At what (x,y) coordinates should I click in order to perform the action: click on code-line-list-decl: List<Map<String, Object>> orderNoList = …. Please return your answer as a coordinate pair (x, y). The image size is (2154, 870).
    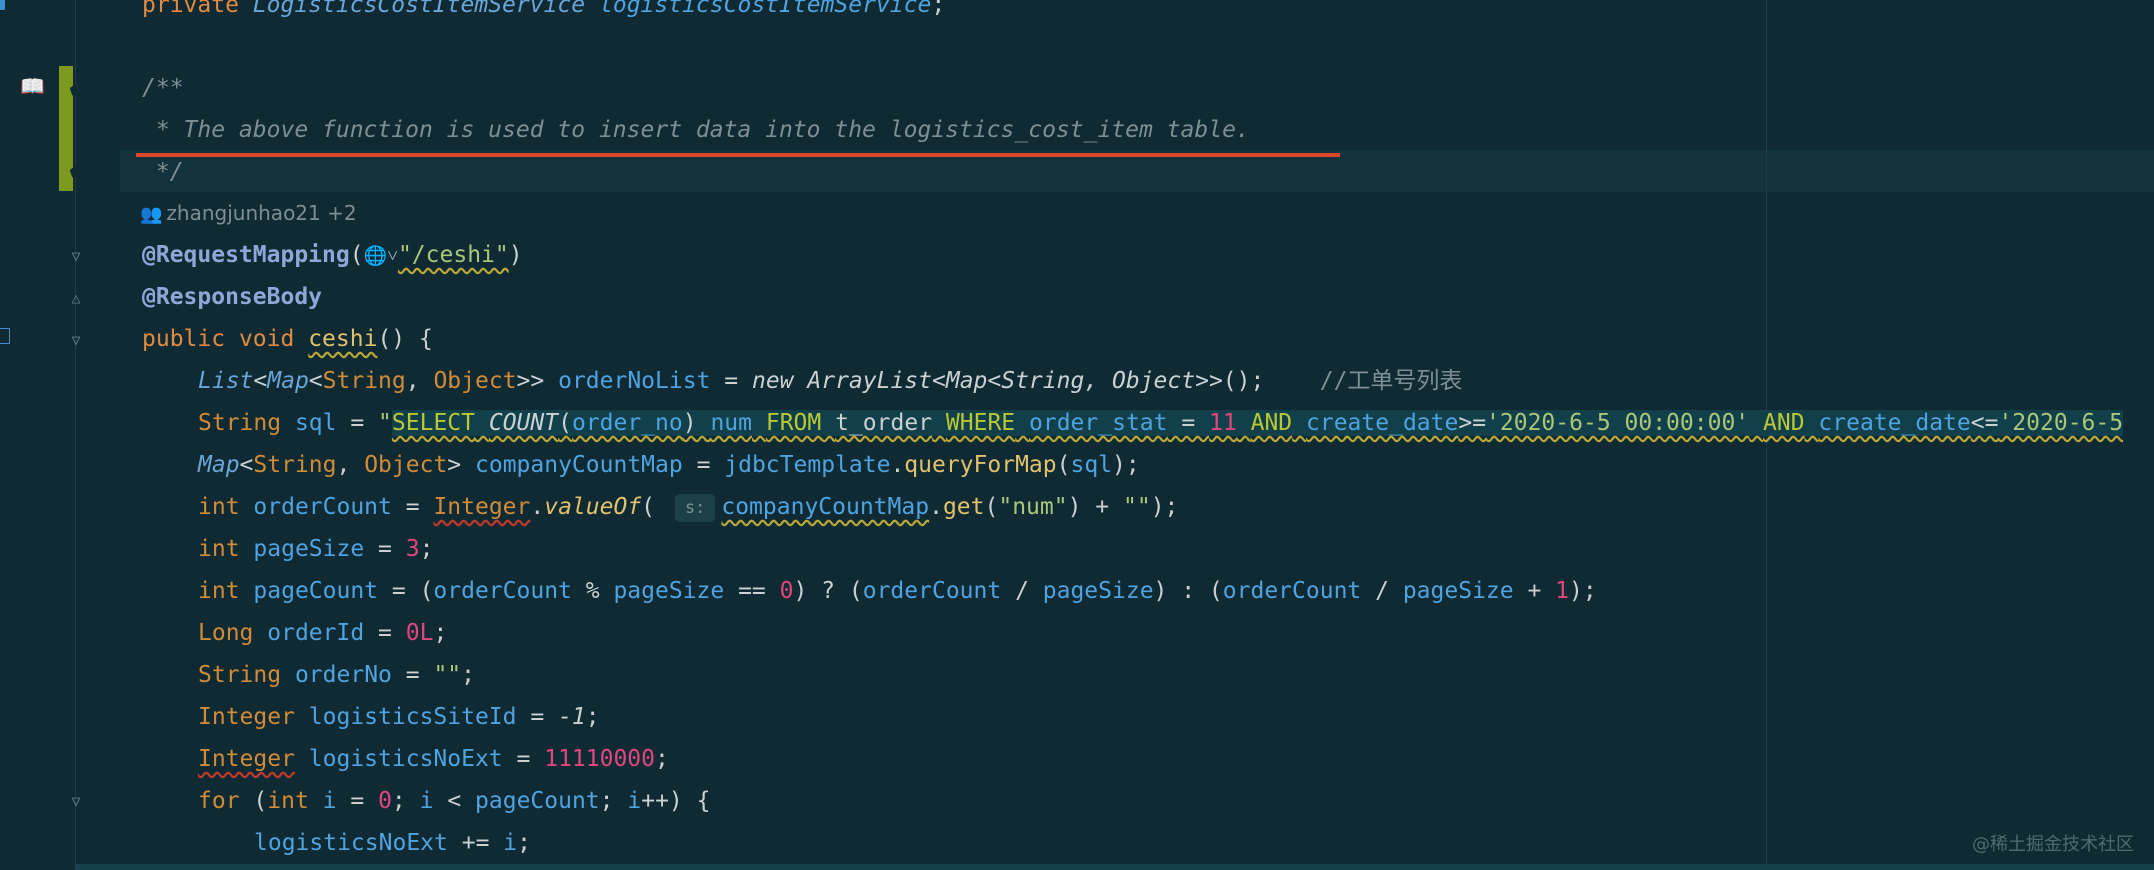
    Looking at the image, I should click on (830, 381).